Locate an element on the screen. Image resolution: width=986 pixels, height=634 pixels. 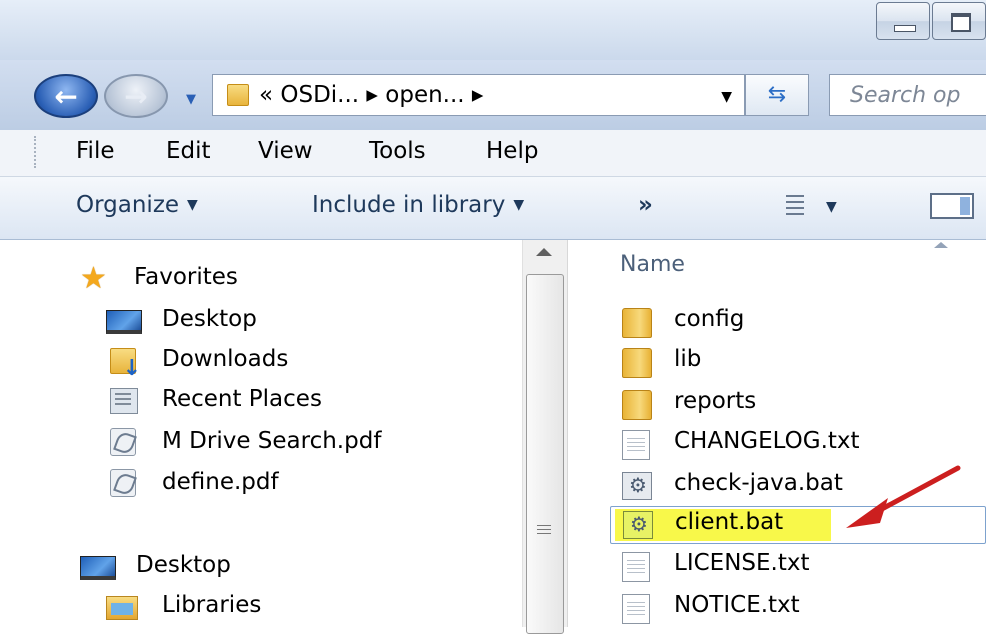
refresh-button: ⇆ is located at coordinates (777, 95).